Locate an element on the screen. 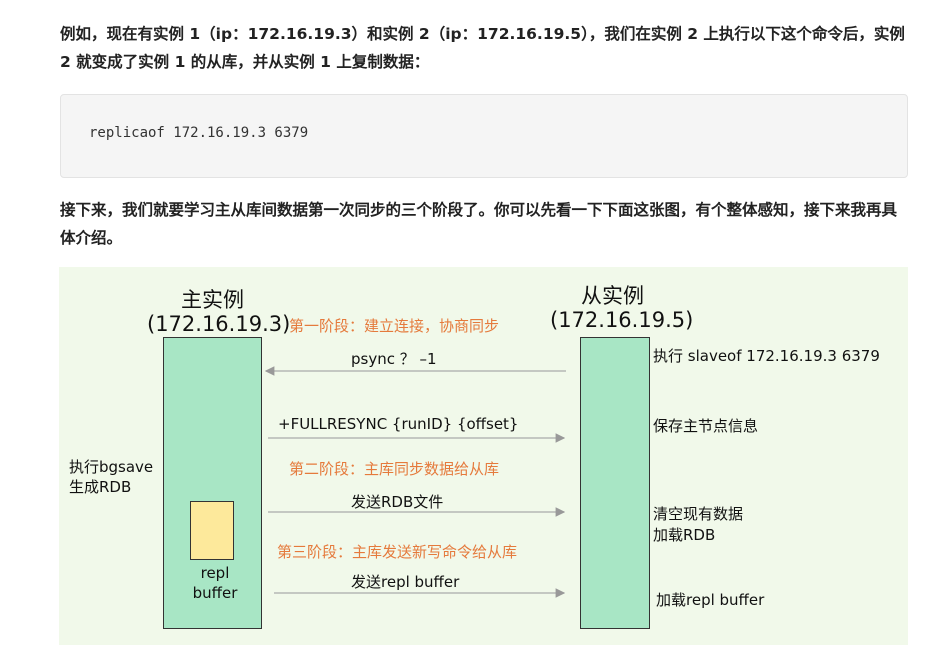  slaveof-note: 执行 slaveof 172.16.19.3 6379 is located at coordinates (766, 356).